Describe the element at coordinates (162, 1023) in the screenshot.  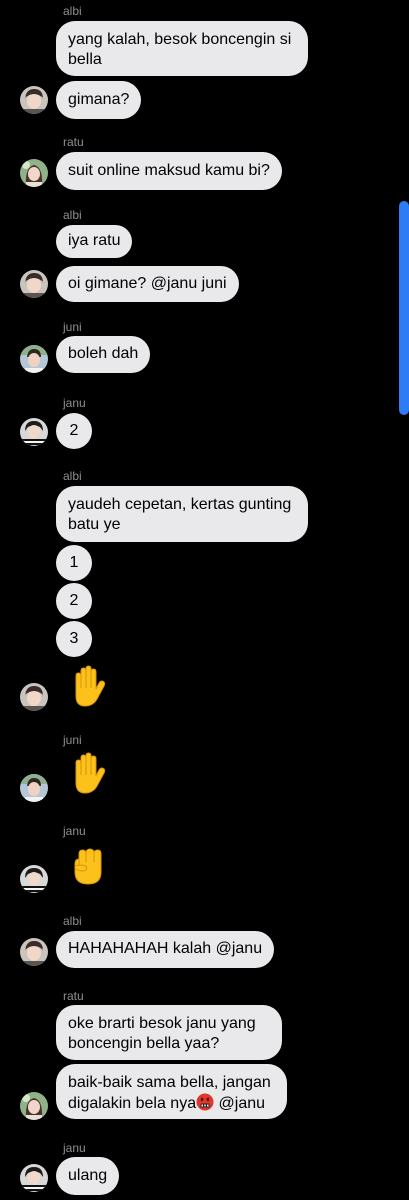
I see `message-text: oke brarti besok janu yang` at that location.